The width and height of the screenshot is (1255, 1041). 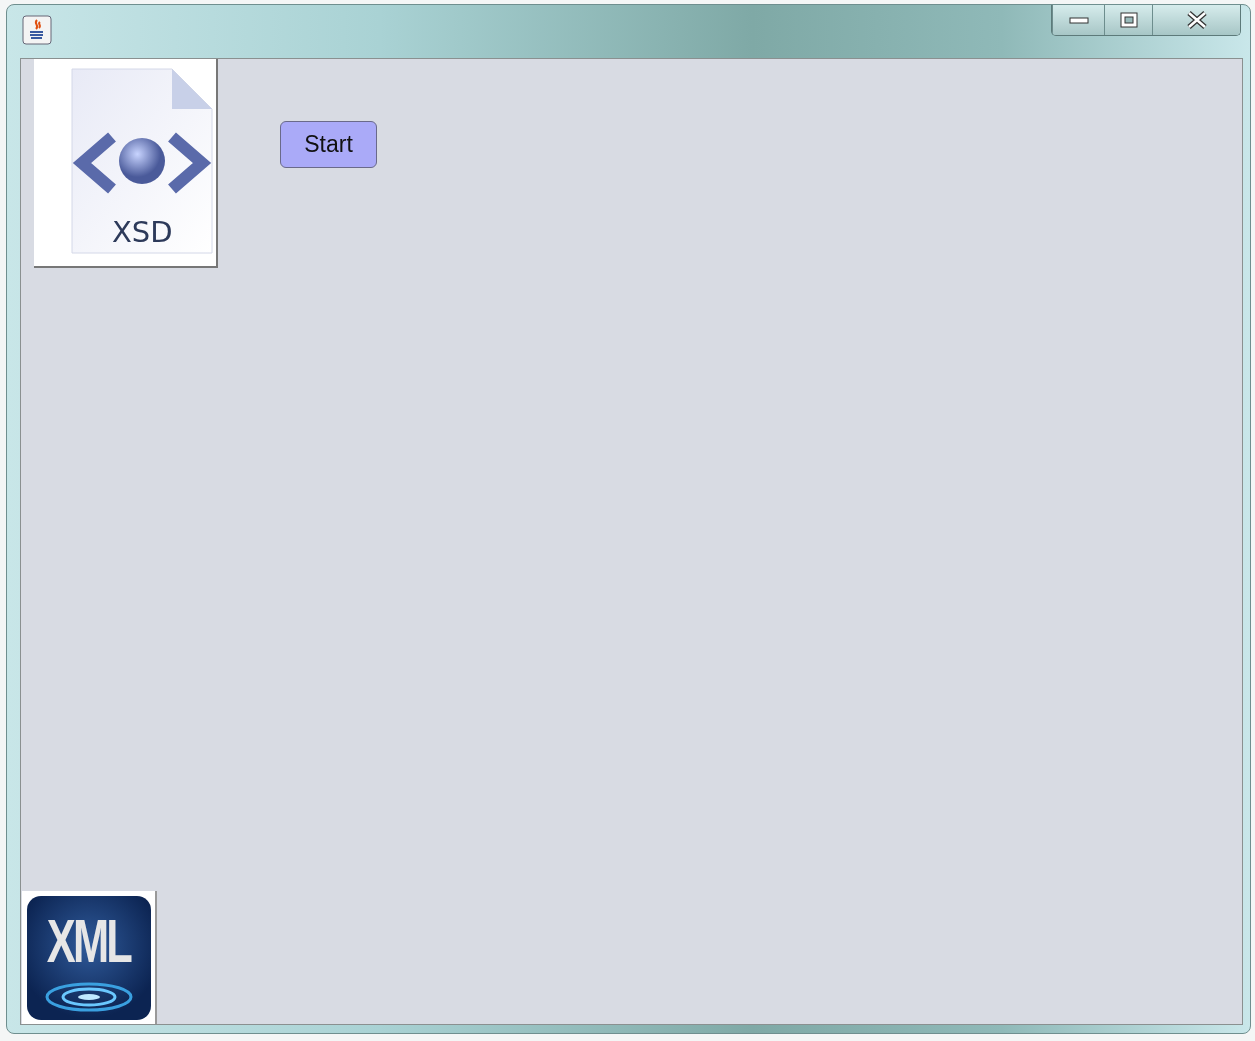 What do you see at coordinates (88, 940) in the screenshot?
I see `xml-label: XML` at bounding box center [88, 940].